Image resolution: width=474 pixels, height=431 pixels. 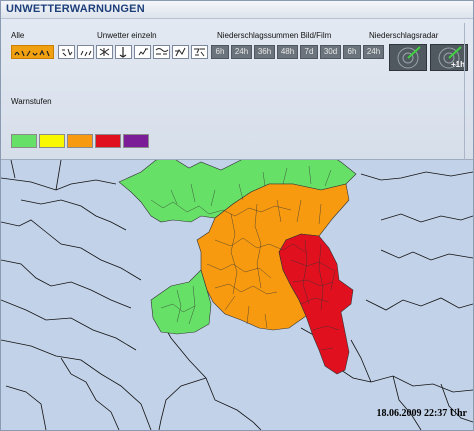 I want to click on precip-24h-button: 24h, so click(x=241, y=52).